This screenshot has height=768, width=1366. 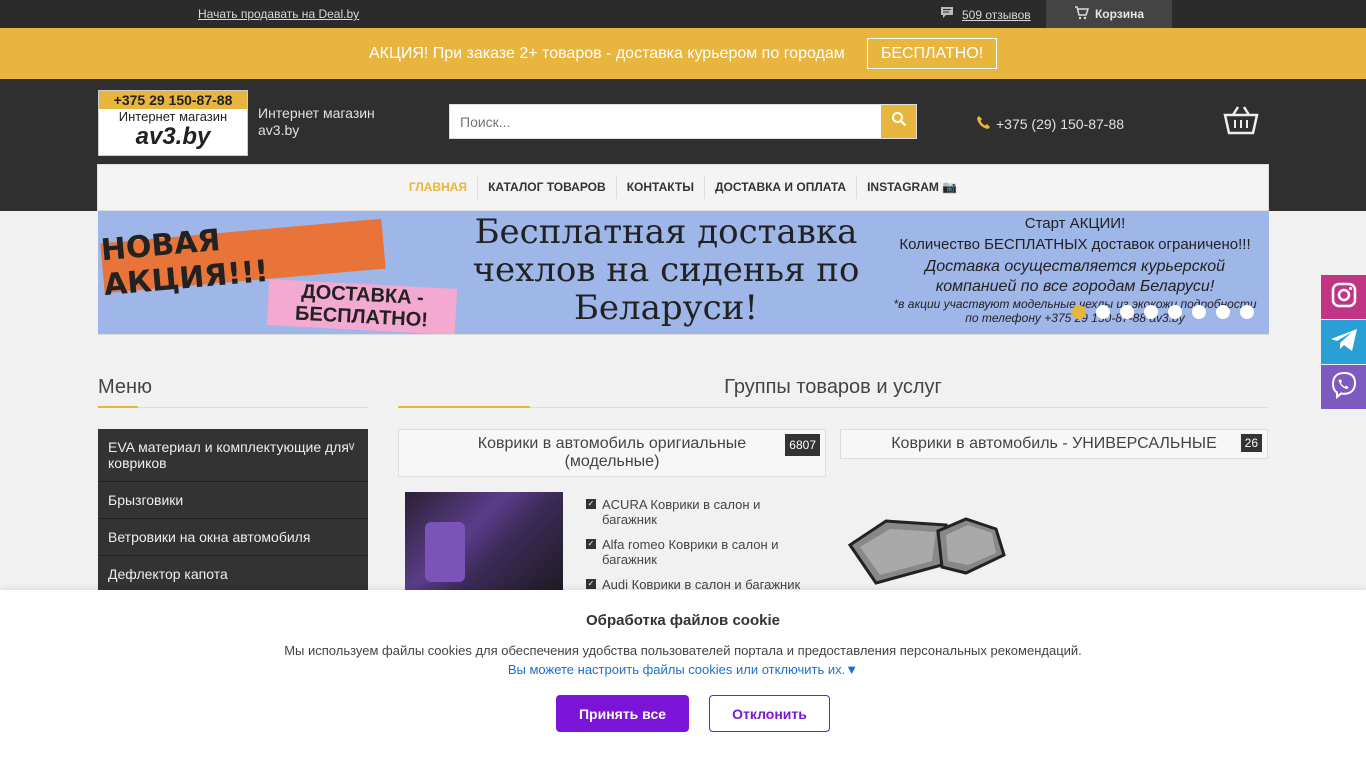 I want to click on groups-title-divider, so click(x=833, y=407).